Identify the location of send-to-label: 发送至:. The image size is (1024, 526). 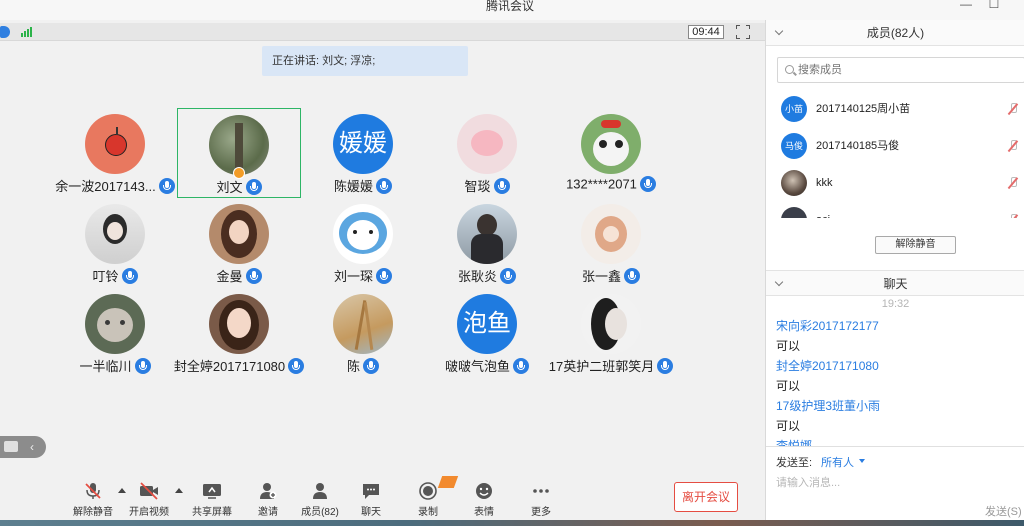
(794, 463).